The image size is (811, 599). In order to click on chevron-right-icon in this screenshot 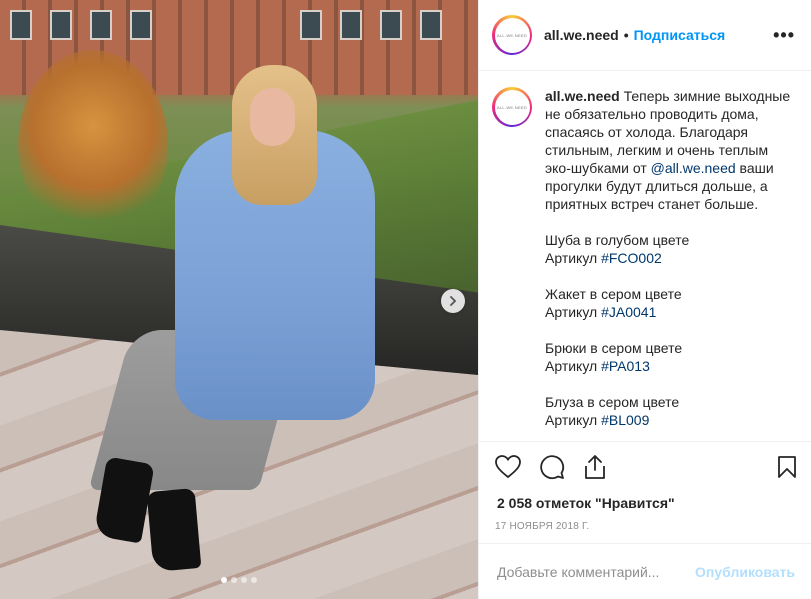, I will do `click(453, 301)`.